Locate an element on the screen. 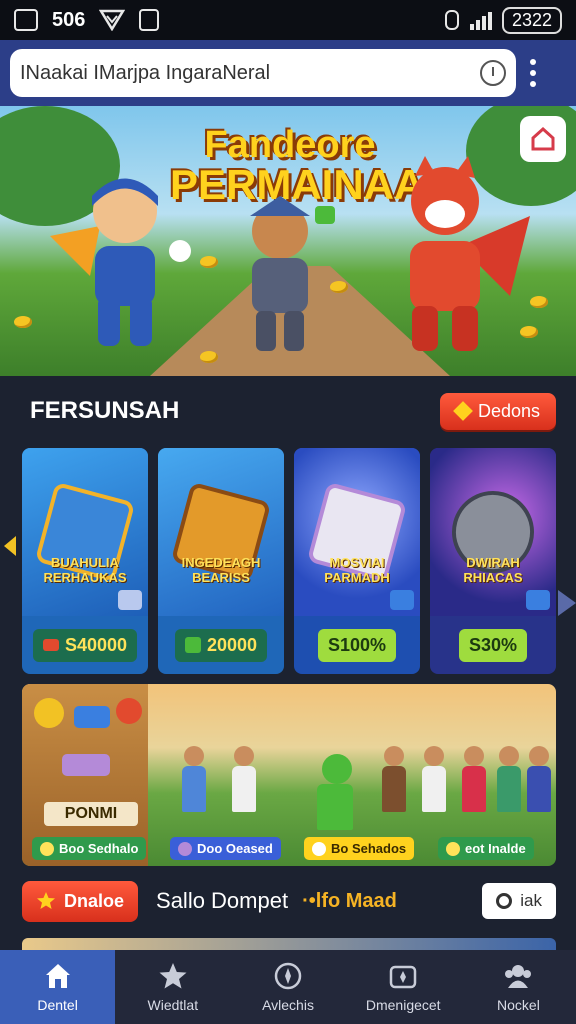 This screenshot has width=576, height=1024. section-header: FERSUNSAH Dedons is located at coordinates (288, 411).